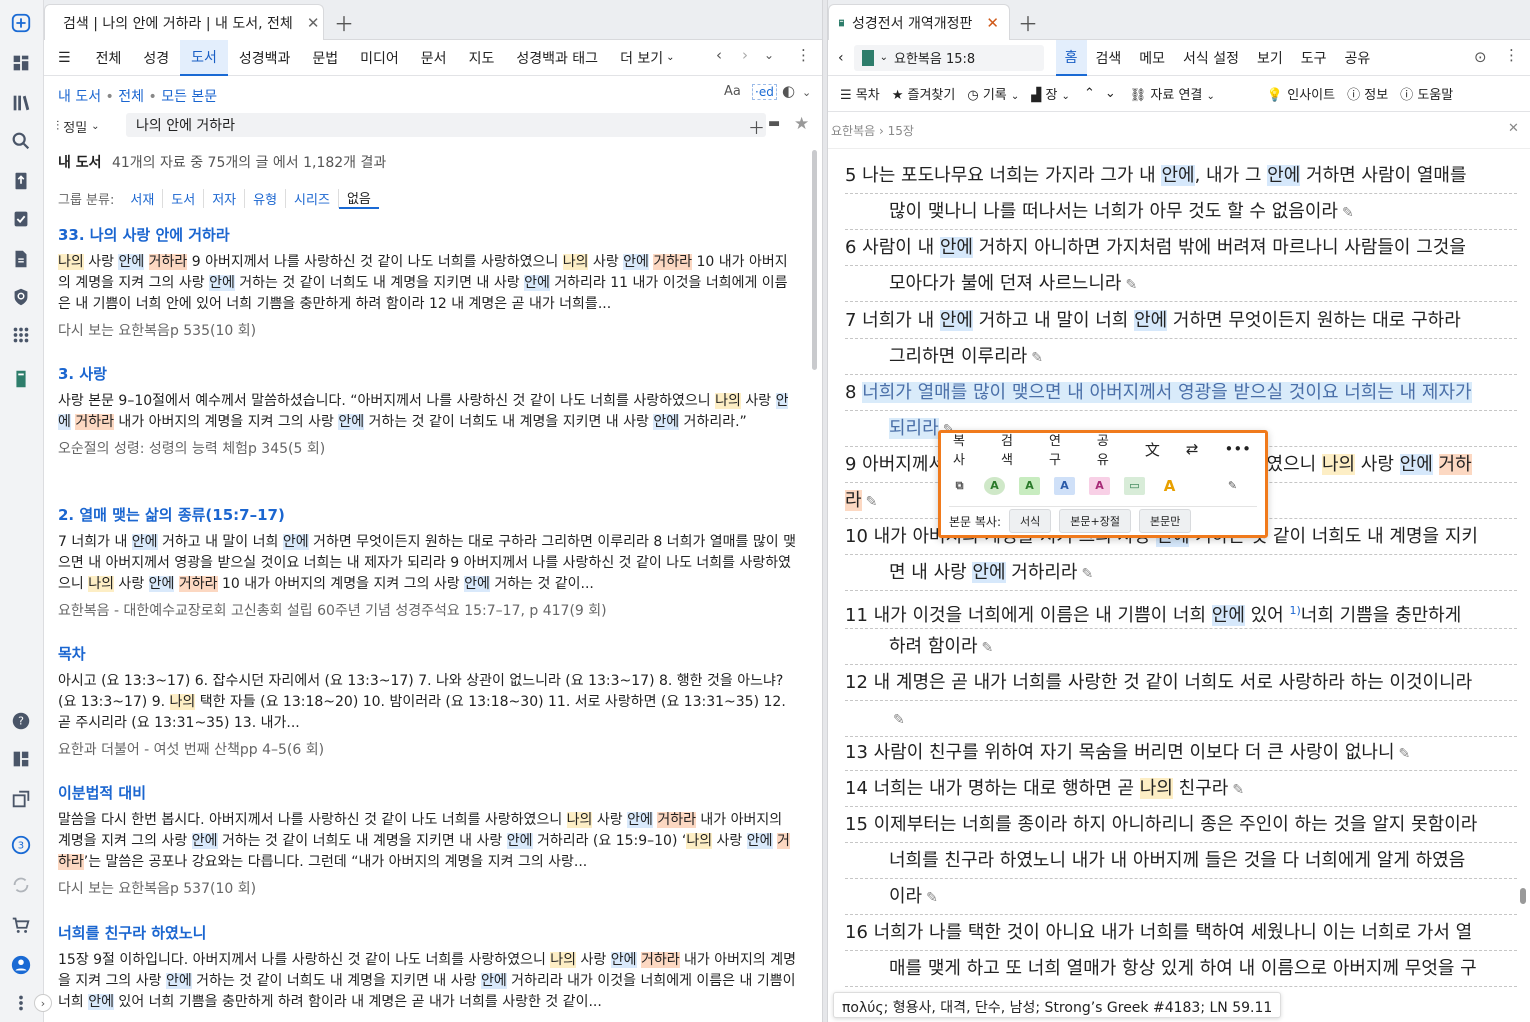  I want to click on group-books: 도서, so click(184, 198).